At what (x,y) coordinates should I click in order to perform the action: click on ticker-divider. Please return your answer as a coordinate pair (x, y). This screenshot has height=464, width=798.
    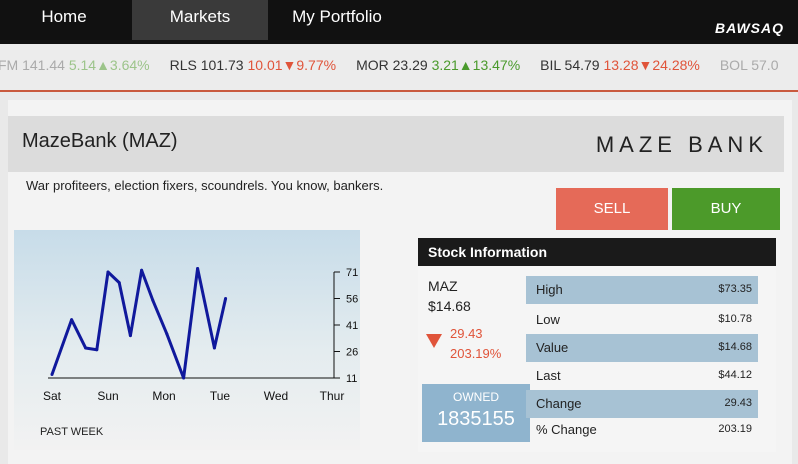
    Looking at the image, I should click on (399, 91).